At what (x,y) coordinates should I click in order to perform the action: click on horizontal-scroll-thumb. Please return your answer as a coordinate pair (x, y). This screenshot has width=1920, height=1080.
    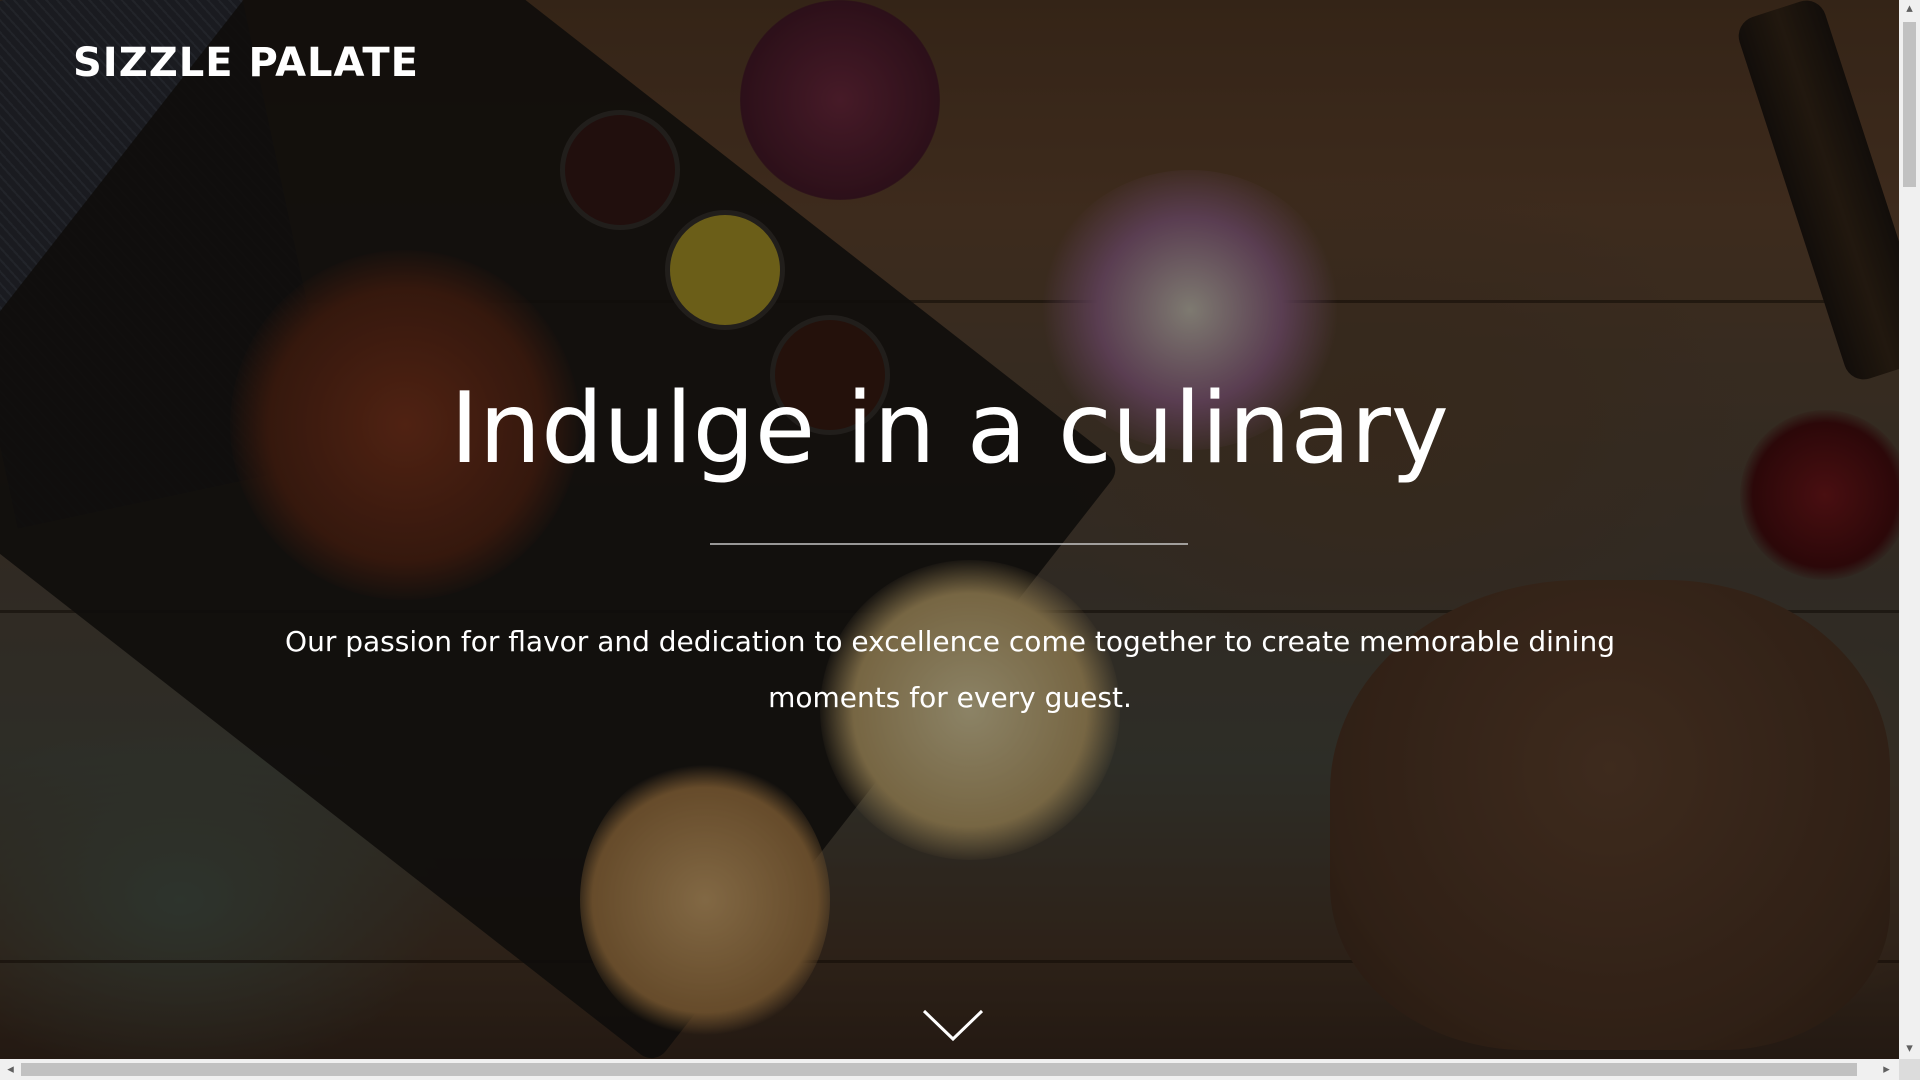
    Looking at the image, I should click on (939, 1069).